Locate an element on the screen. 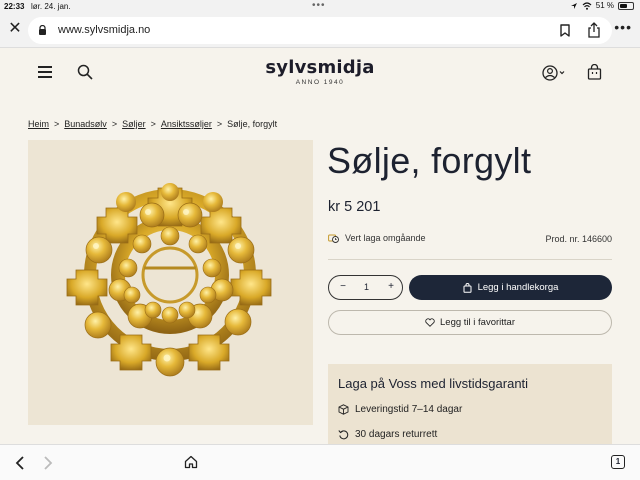 The width and height of the screenshot is (640, 480). site-header: sylvsmidja ANNO 1940 is located at coordinates (320, 73).